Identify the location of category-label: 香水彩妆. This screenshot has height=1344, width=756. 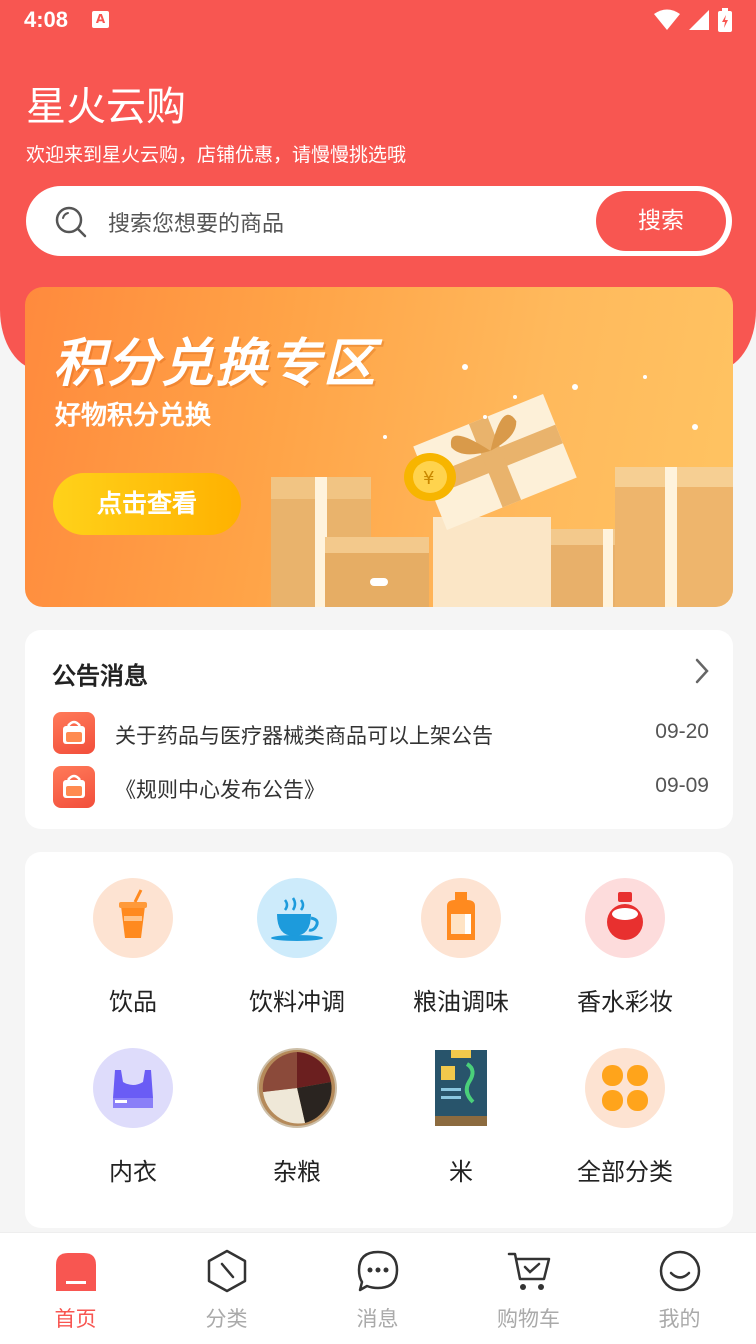
(625, 1002).